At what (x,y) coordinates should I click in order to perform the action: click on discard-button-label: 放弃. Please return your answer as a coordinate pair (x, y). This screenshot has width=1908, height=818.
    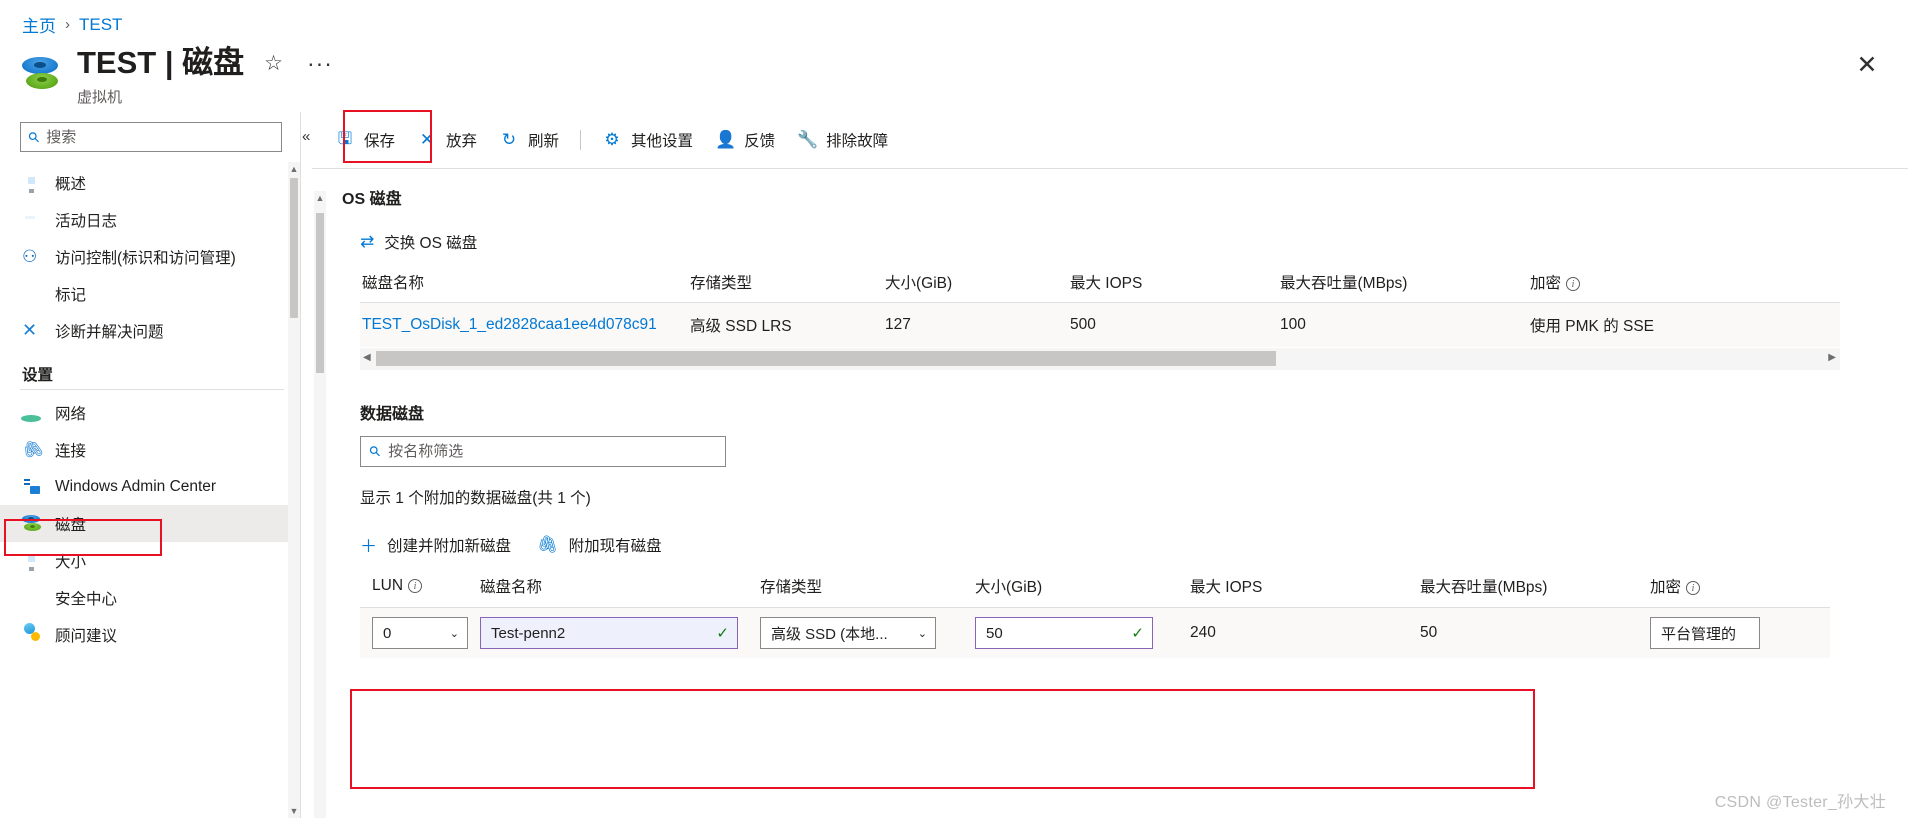
    Looking at the image, I should click on (462, 141).